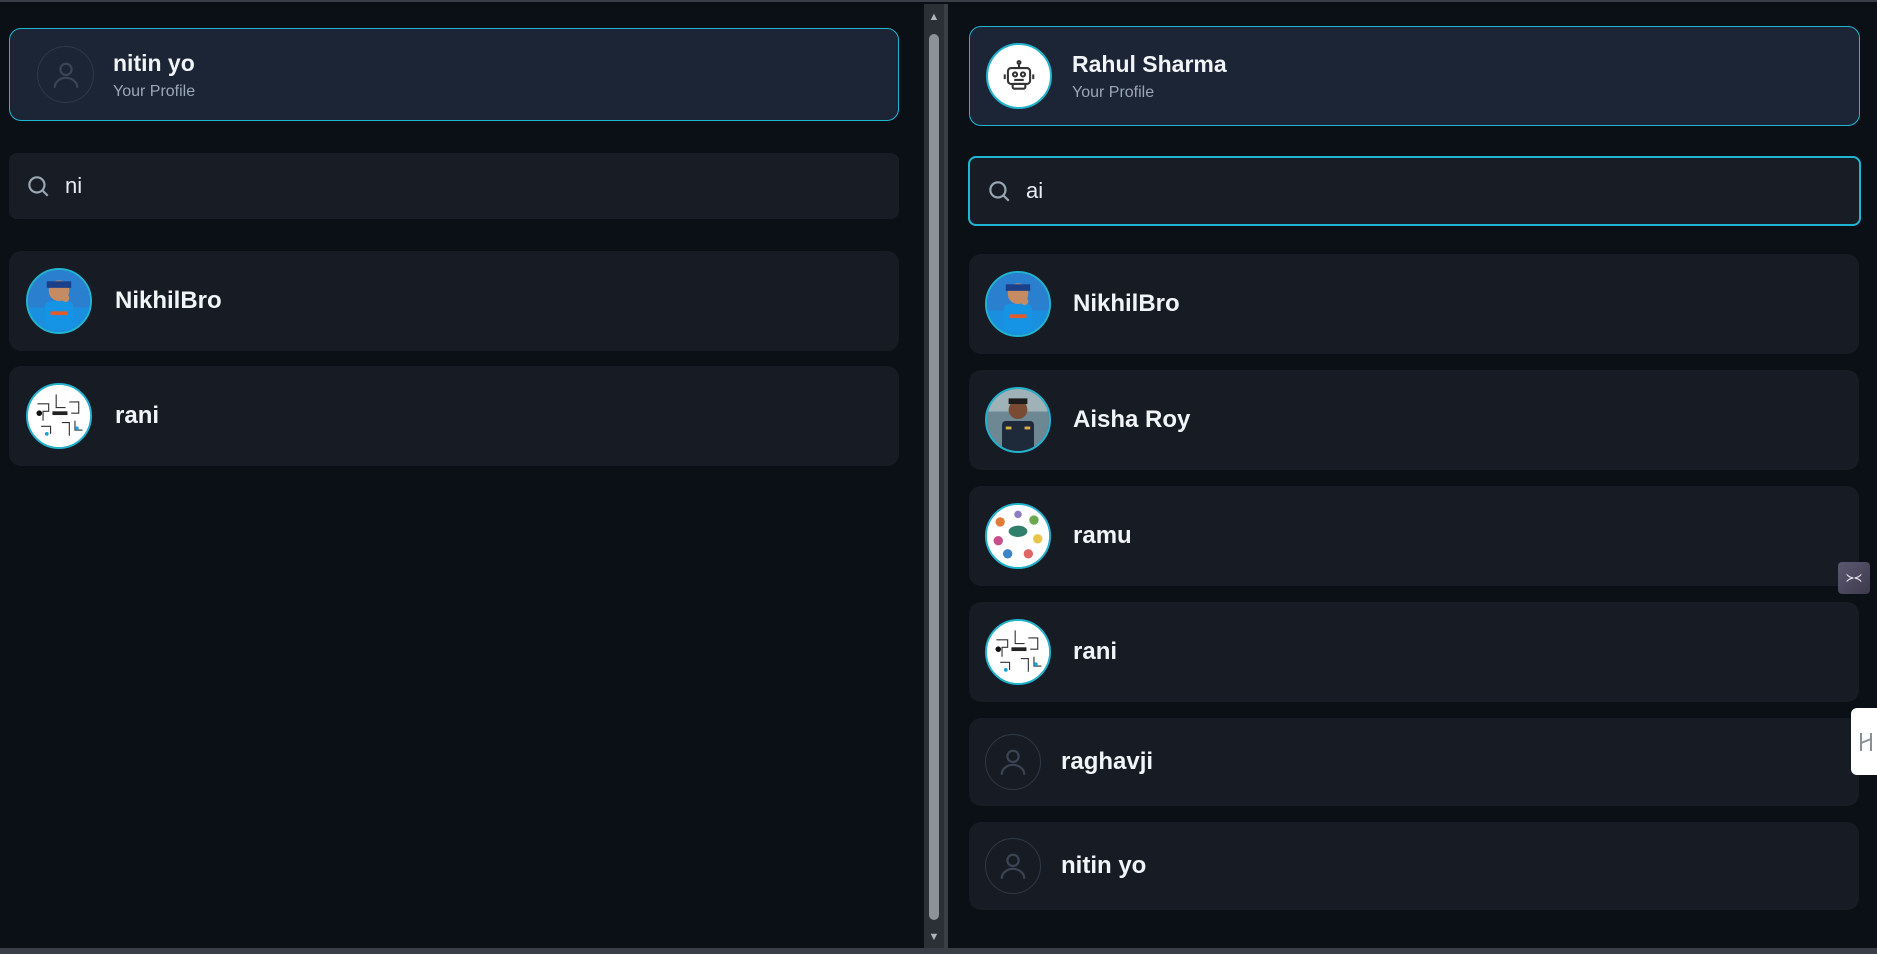 This screenshot has width=1877, height=954. I want to click on floating-widget-button: ≻≺, so click(1854, 578).